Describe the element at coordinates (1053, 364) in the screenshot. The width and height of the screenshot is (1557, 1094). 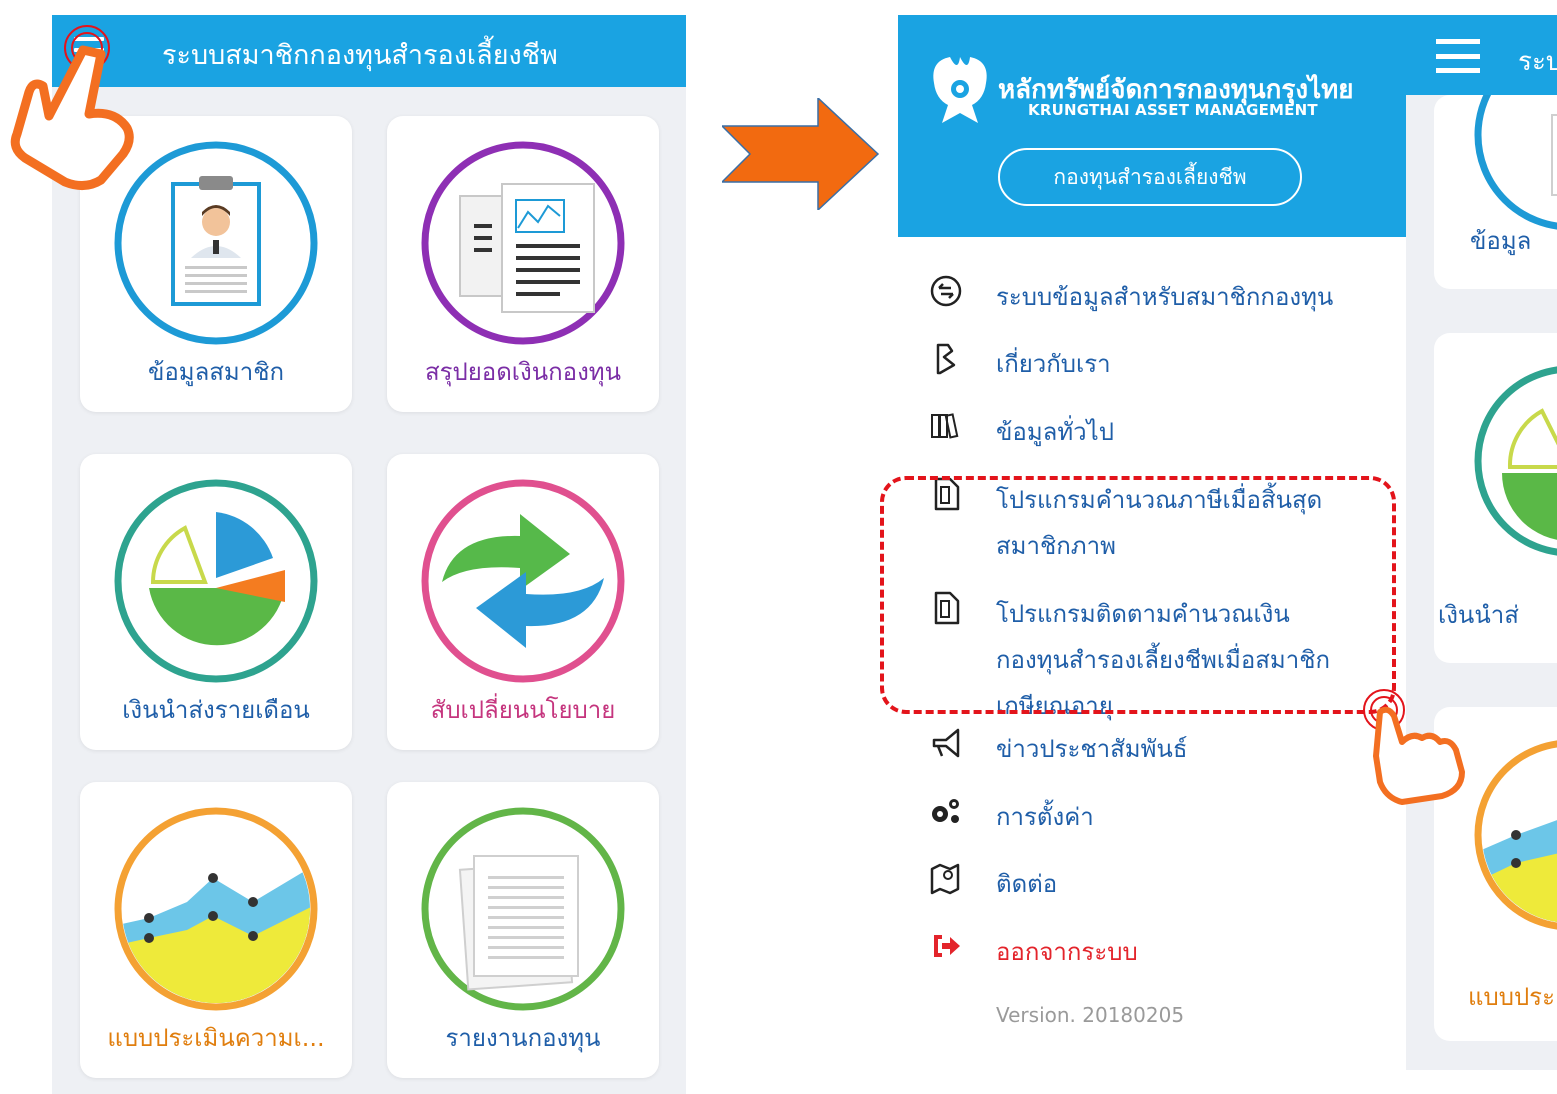
I see `menu-label: เกี่ยวกับเรา` at that location.